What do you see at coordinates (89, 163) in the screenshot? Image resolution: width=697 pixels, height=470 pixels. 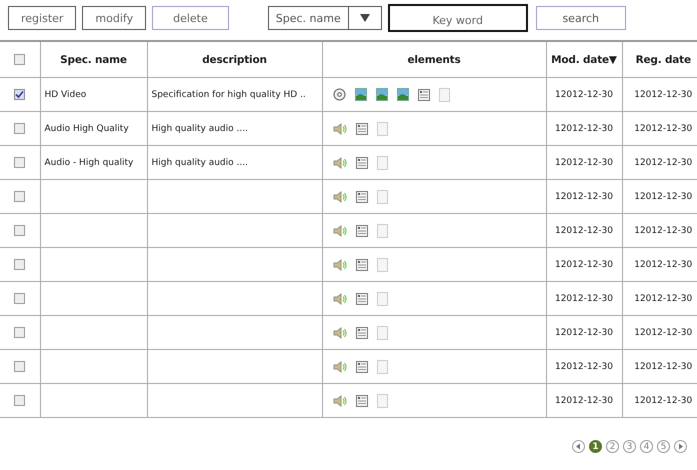 I see `table-cell: Audio - High quality` at bounding box center [89, 163].